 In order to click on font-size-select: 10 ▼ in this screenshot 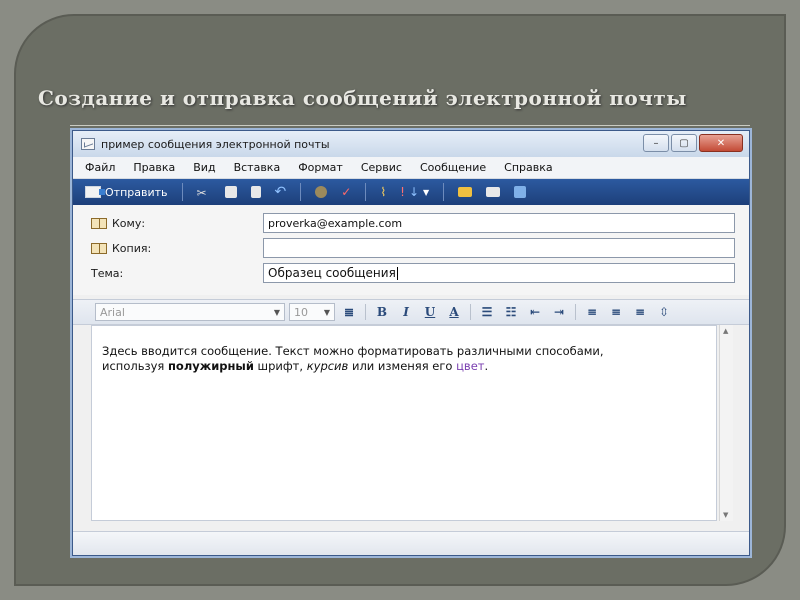, I will do `click(312, 312)`.